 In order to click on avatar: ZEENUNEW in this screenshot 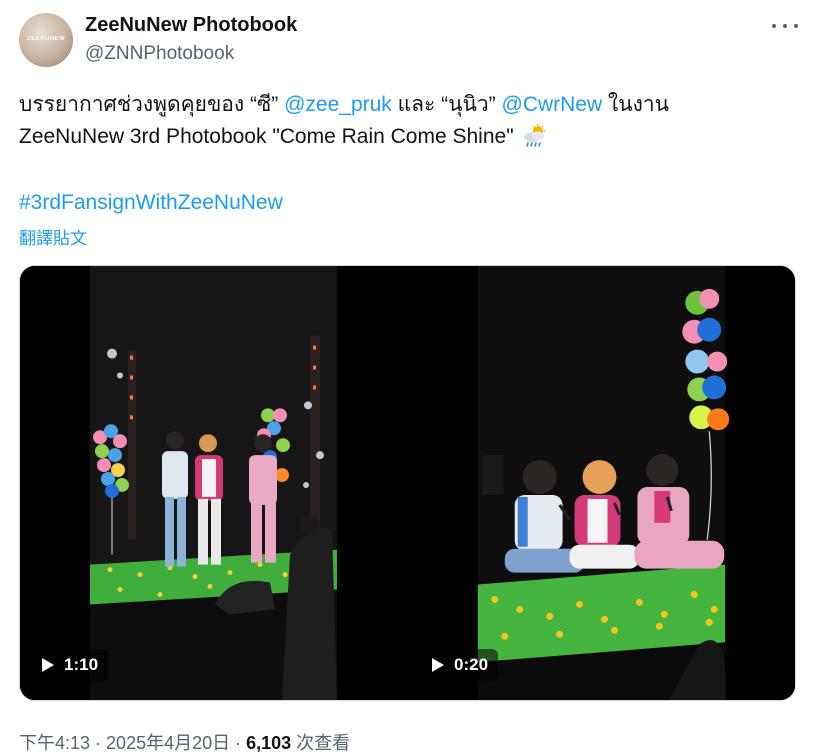, I will do `click(46, 40)`.